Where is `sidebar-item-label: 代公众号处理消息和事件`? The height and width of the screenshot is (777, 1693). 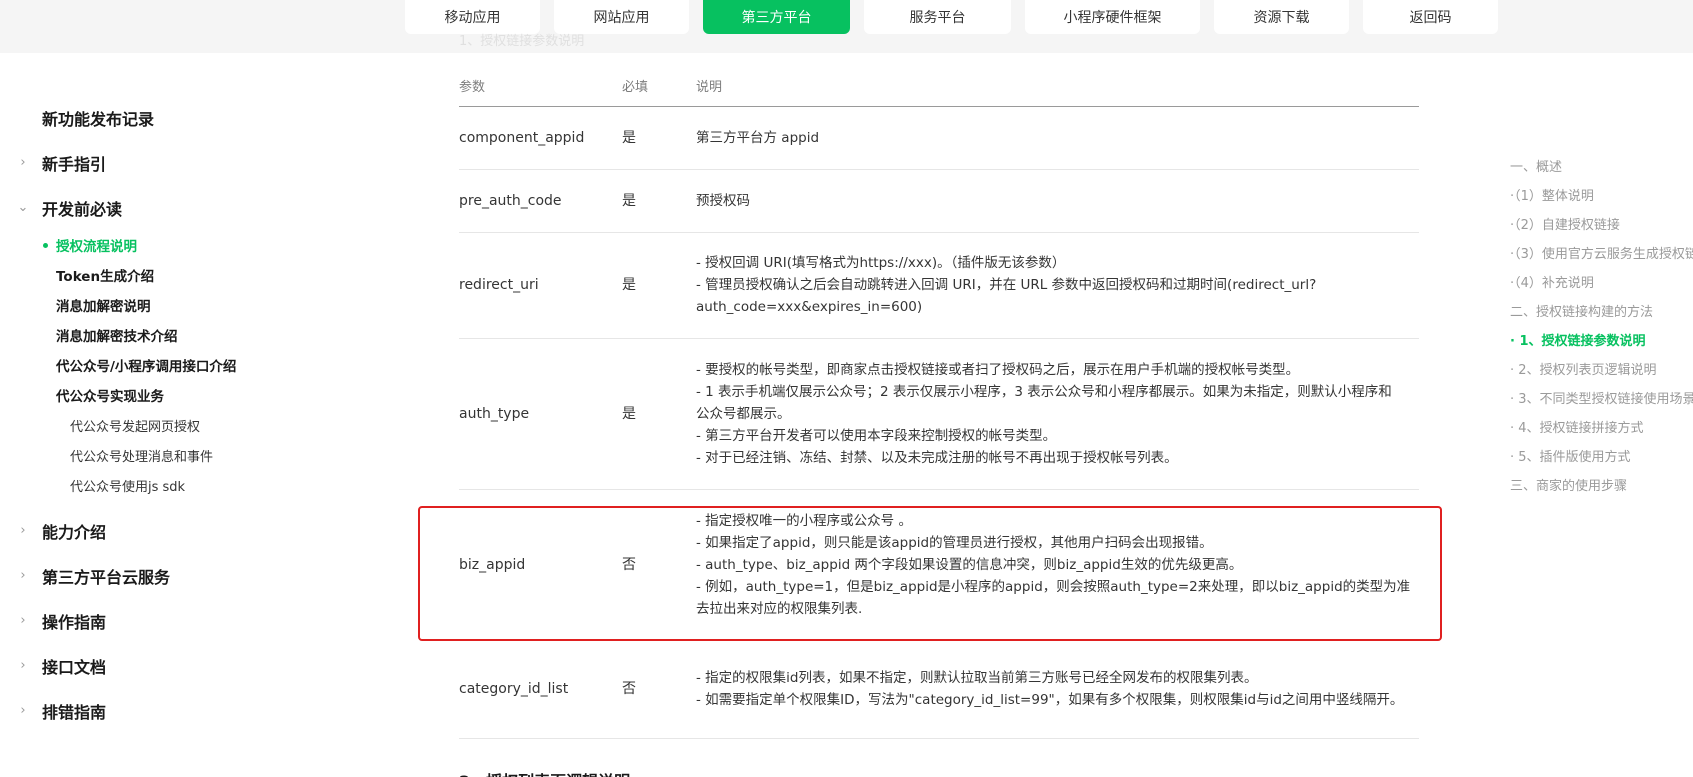 sidebar-item-label: 代公众号处理消息和事件 is located at coordinates (142, 457).